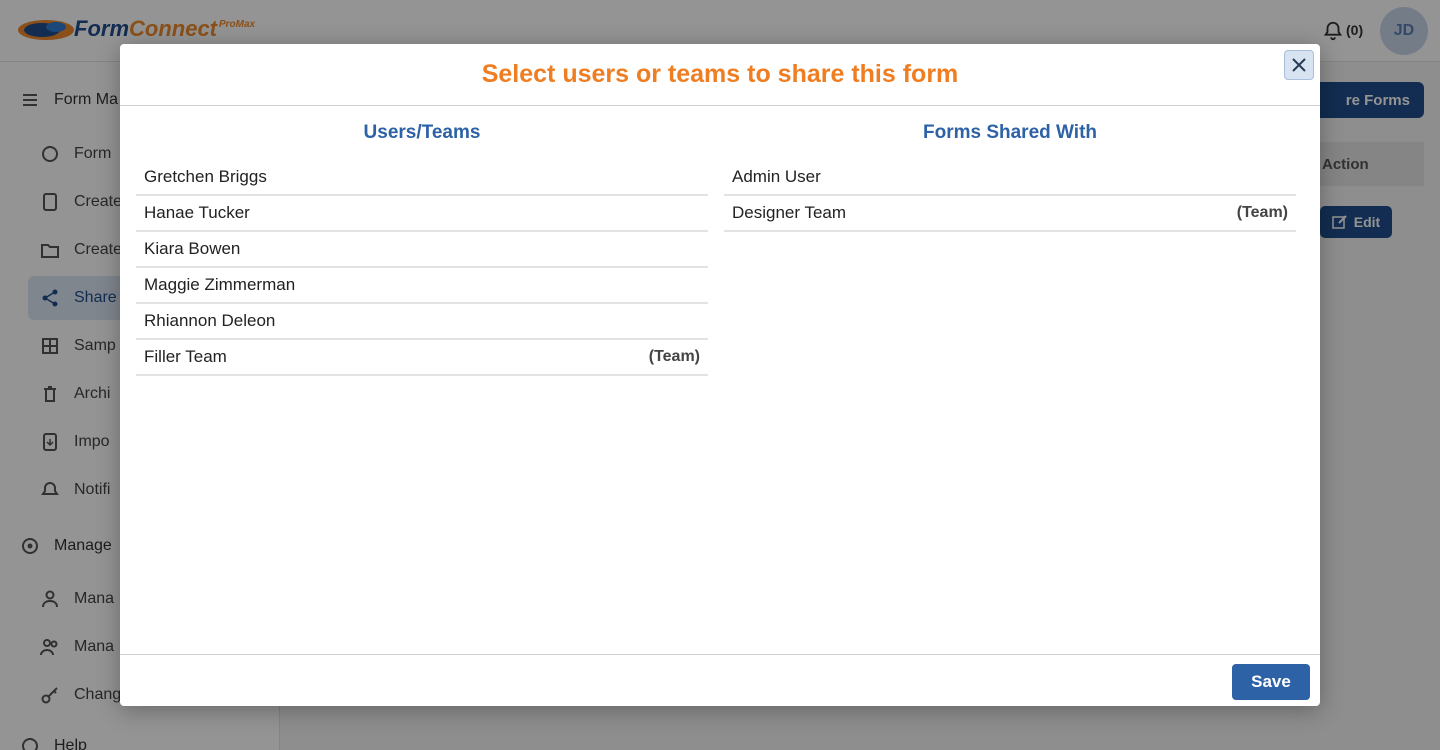 The width and height of the screenshot is (1440, 750). Describe the element at coordinates (1271, 682) in the screenshot. I see `save-button: Save` at that location.